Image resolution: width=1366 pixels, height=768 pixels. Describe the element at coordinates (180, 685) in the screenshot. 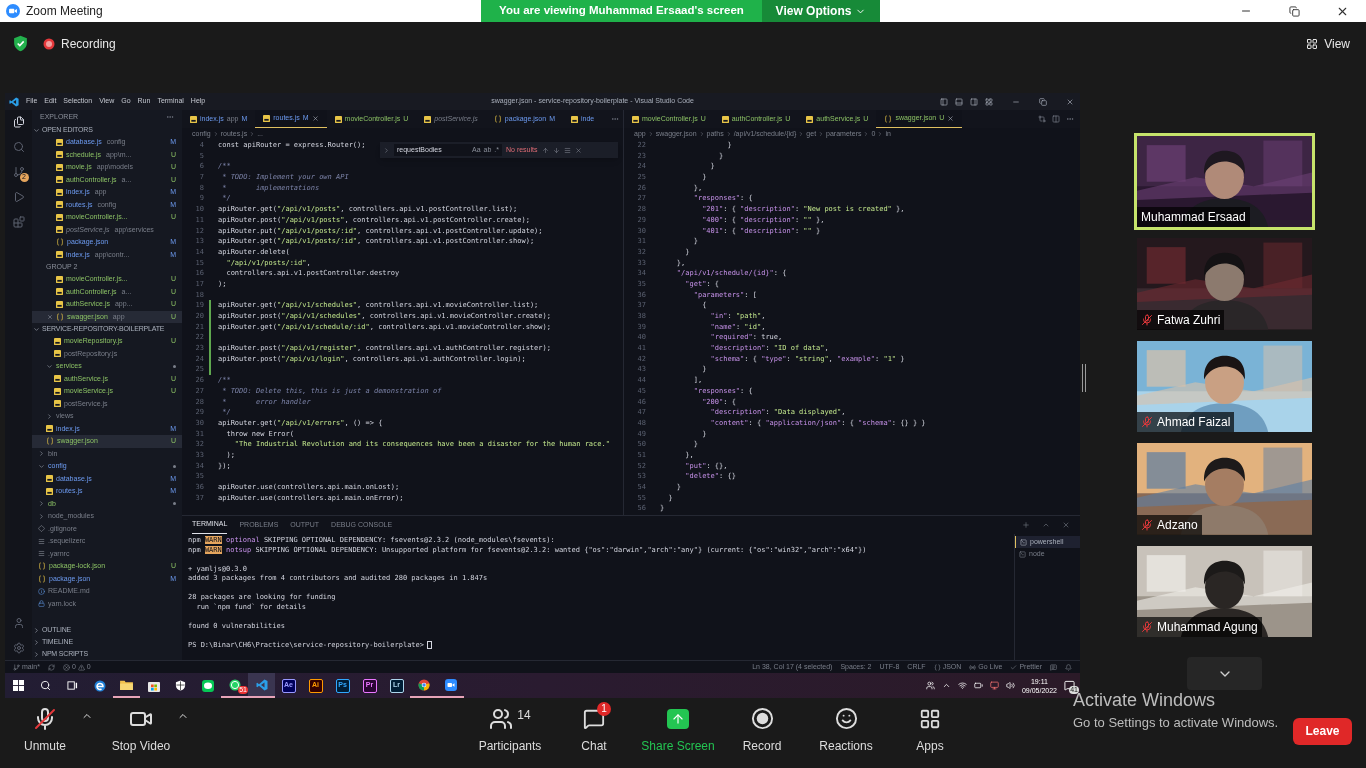

I see `shield-icon` at that location.